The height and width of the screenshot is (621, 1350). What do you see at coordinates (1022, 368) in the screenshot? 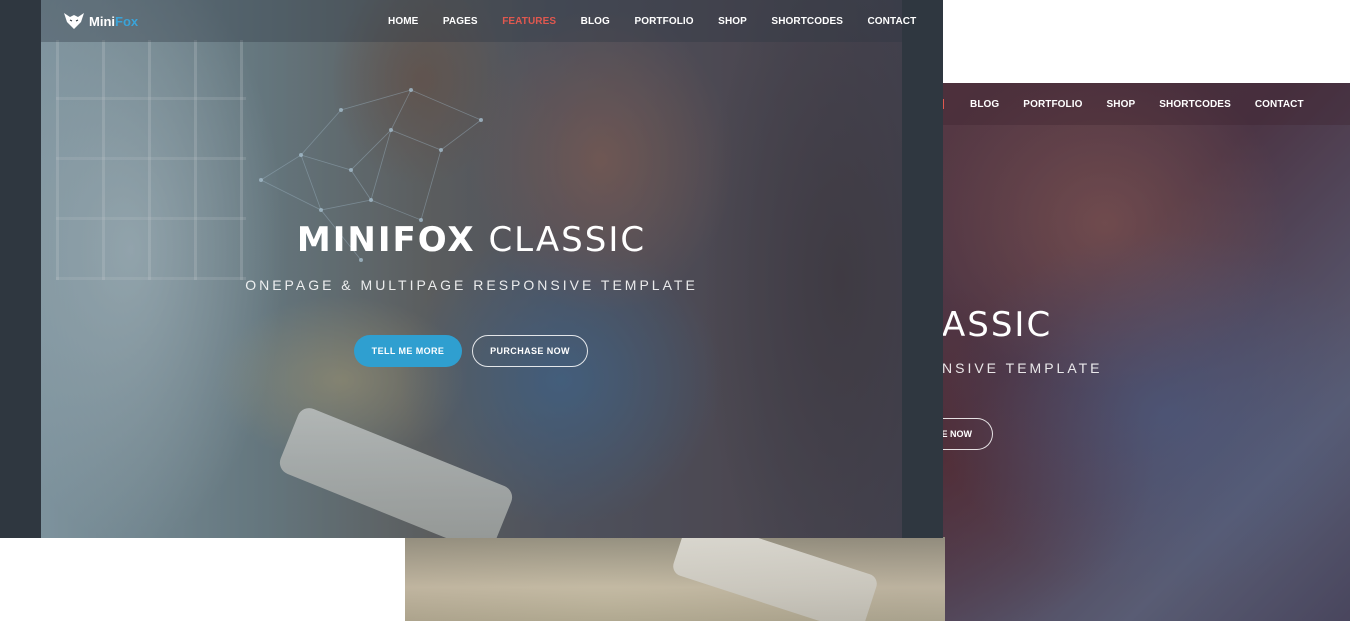
I see `back-hero-subtitle: NSIVE TEMPLATE` at bounding box center [1022, 368].